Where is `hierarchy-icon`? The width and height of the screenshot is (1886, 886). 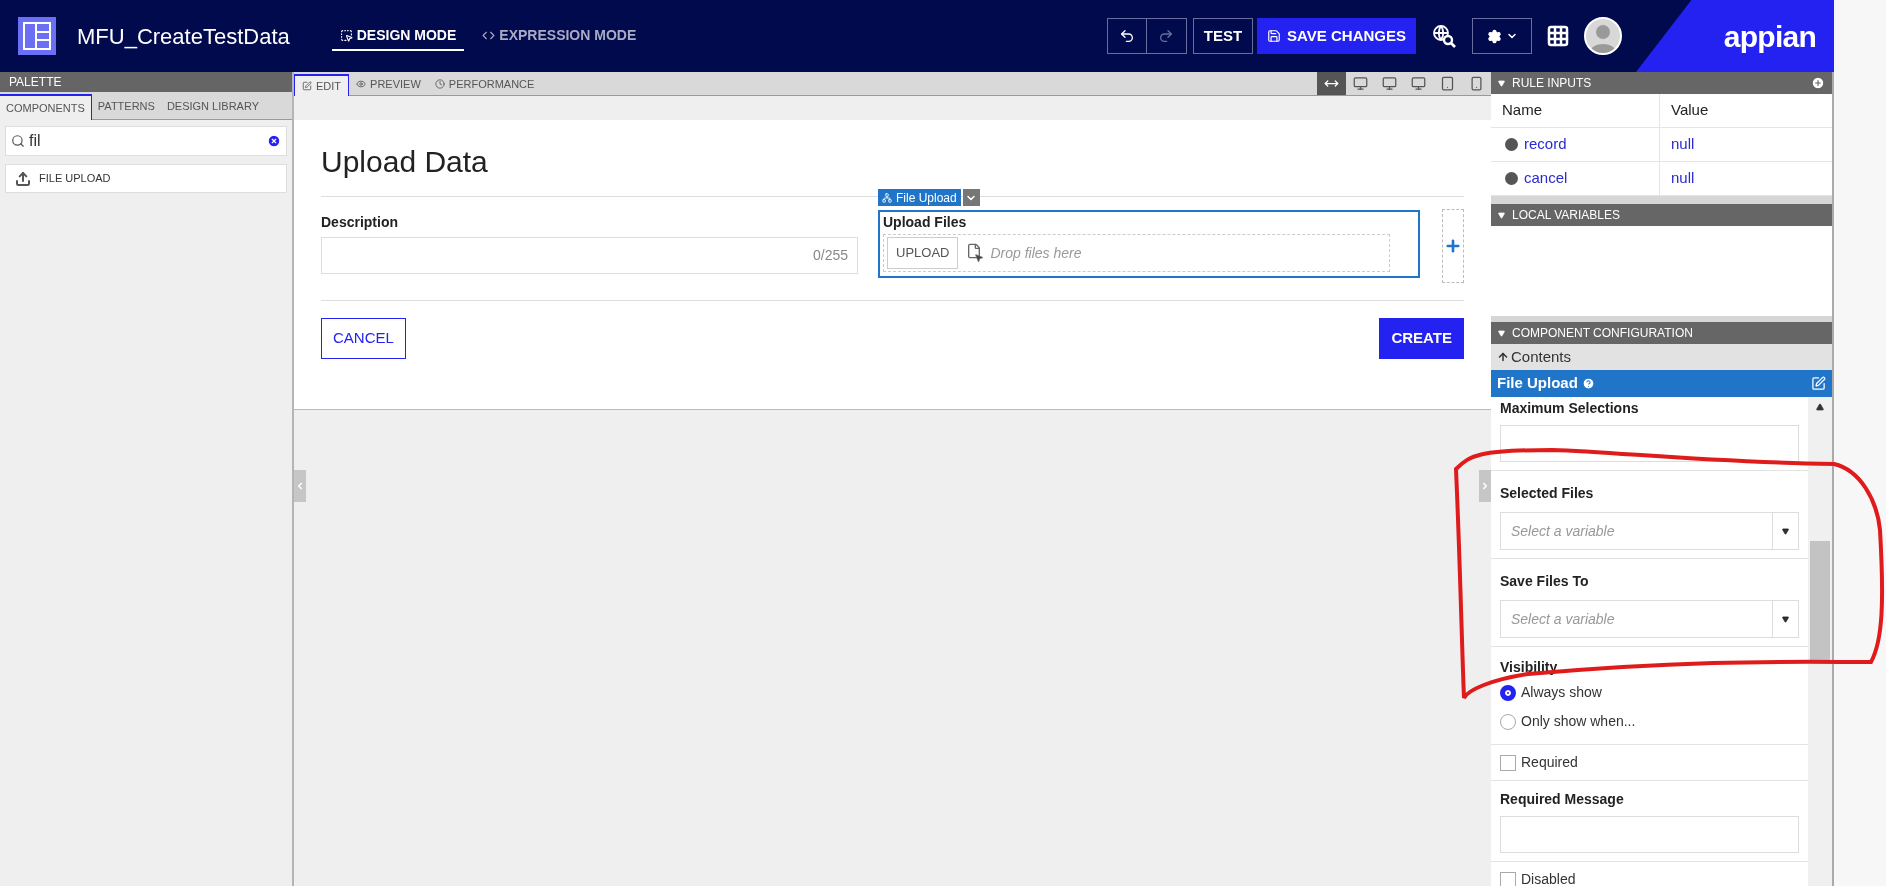
hierarchy-icon is located at coordinates (887, 197).